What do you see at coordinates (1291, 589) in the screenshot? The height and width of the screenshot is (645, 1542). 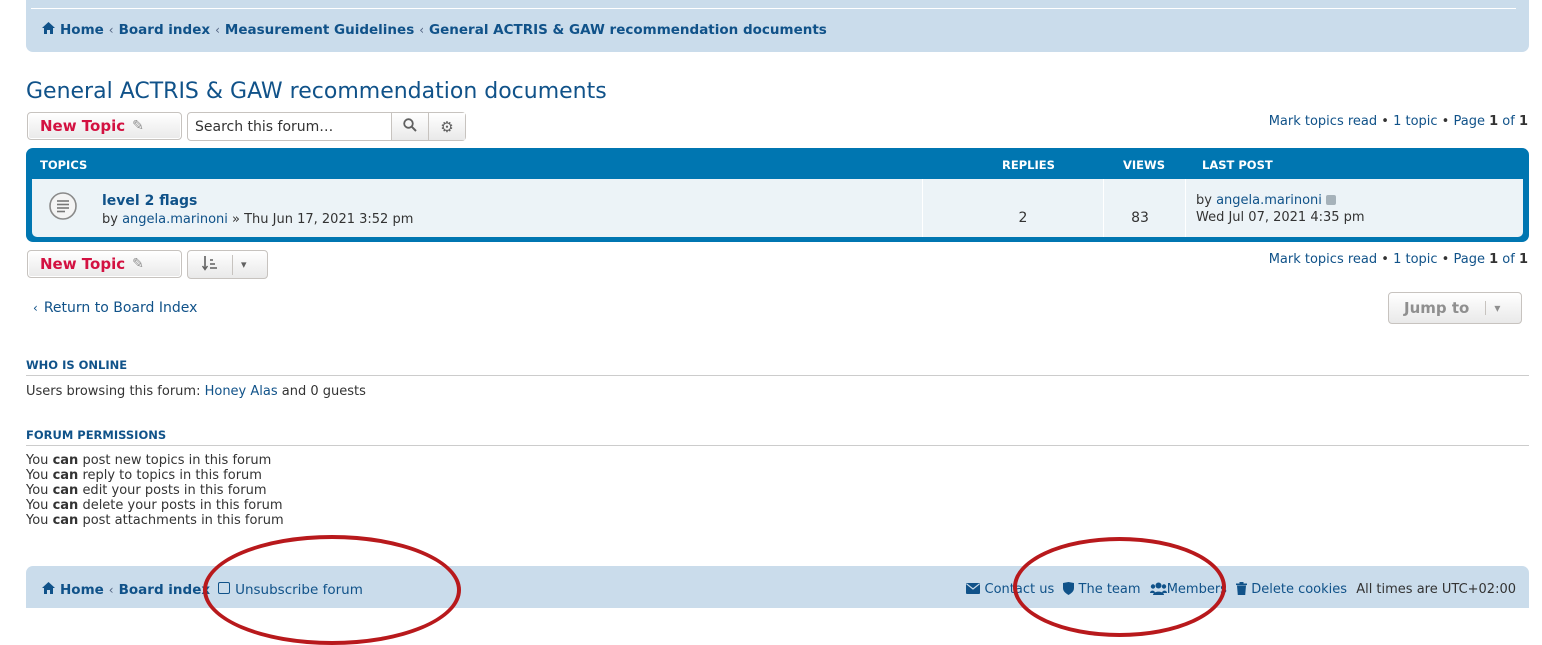 I see `delete-cookies-link: Delete cookies` at bounding box center [1291, 589].